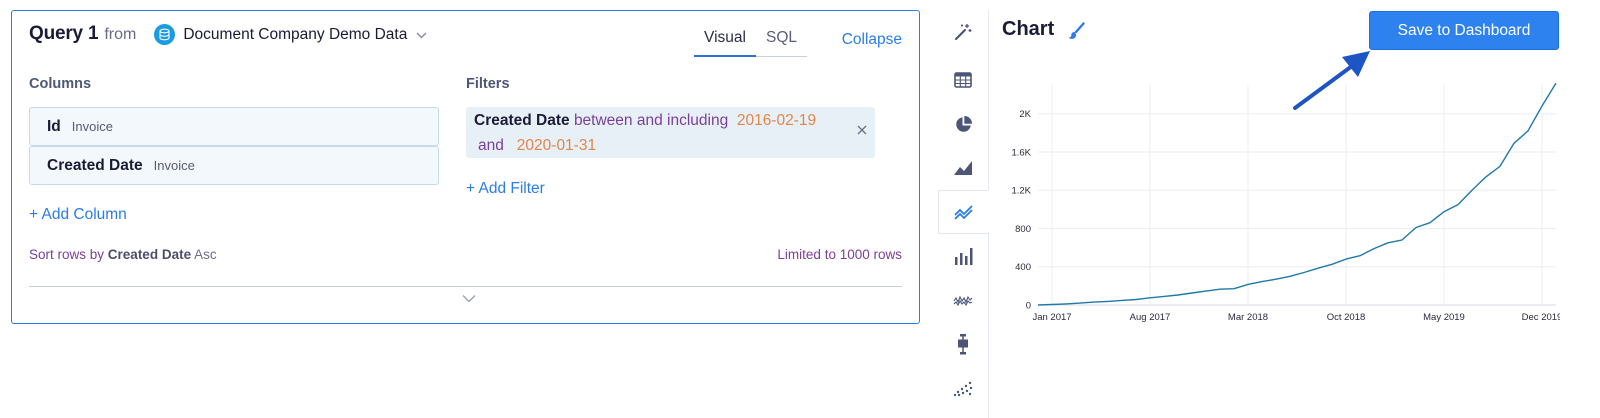 The height and width of the screenshot is (418, 1600). Describe the element at coordinates (776, 120) in the screenshot. I see `filter-value-from: 2016-02-19` at that location.